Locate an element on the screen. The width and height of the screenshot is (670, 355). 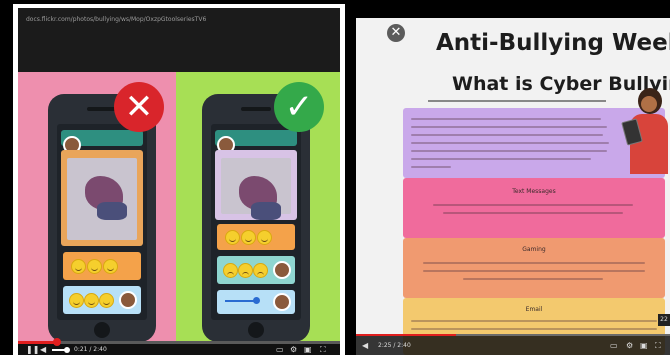
right-player-controls: ◀ 2:25 / 2:40 ▭ ⚙ ▣ ⛶ is located at coordinates (513, 345).